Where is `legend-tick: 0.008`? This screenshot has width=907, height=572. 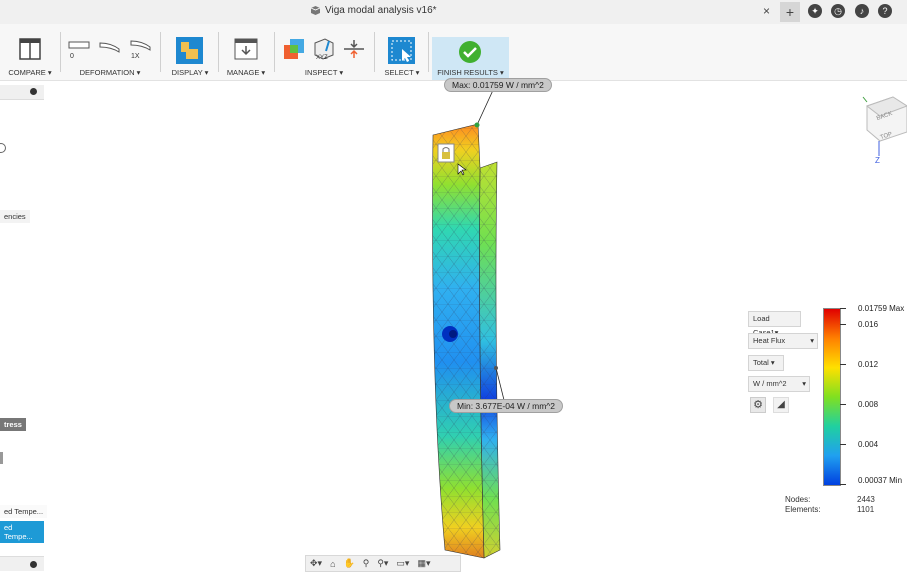
legend-tick: 0.008 is located at coordinates (868, 404).